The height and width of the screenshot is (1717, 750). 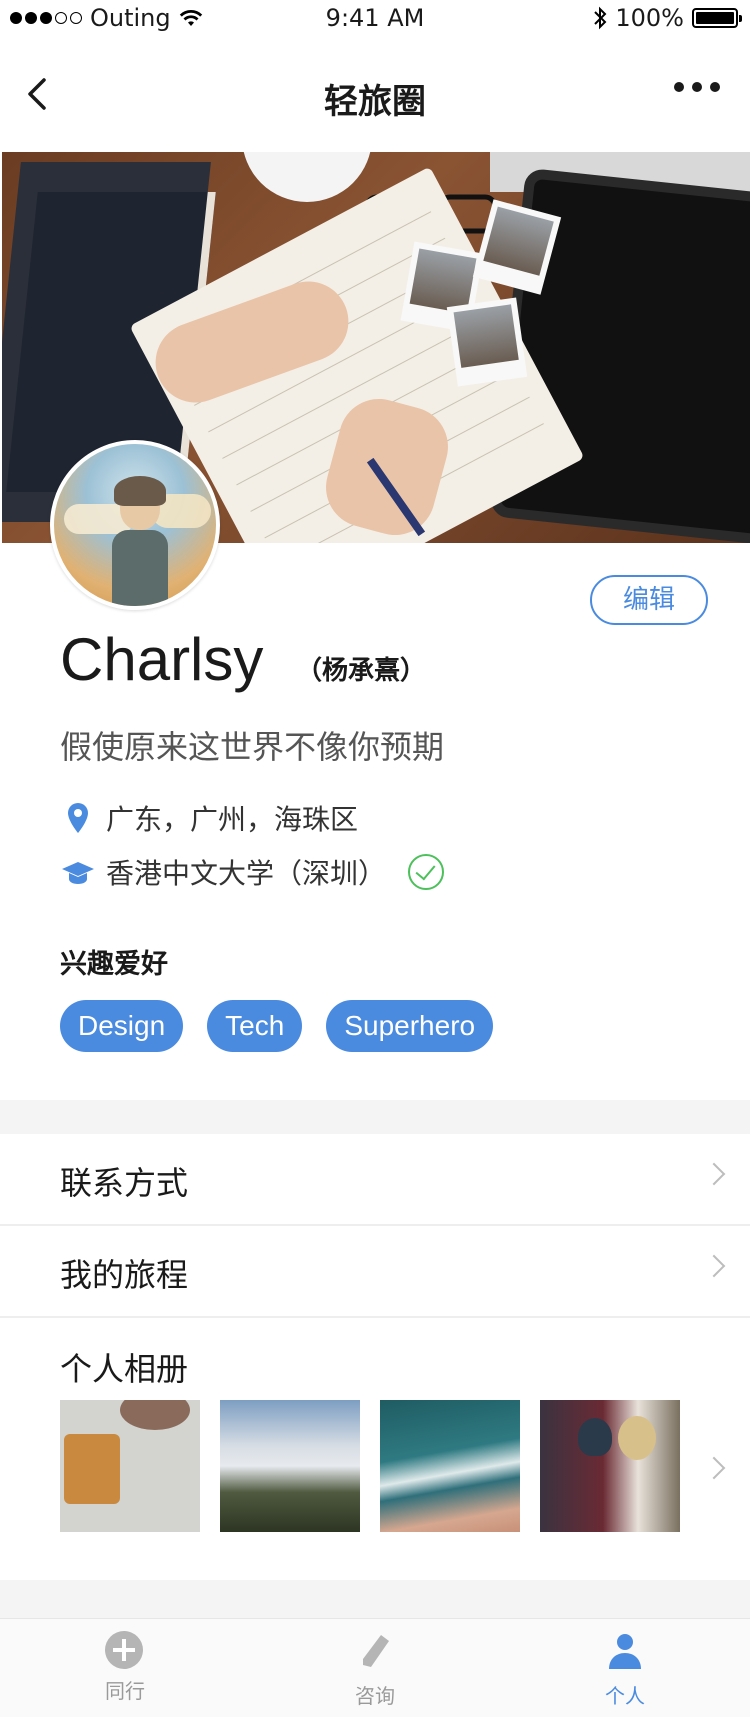 What do you see at coordinates (625, 1651) in the screenshot?
I see `person-icon` at bounding box center [625, 1651].